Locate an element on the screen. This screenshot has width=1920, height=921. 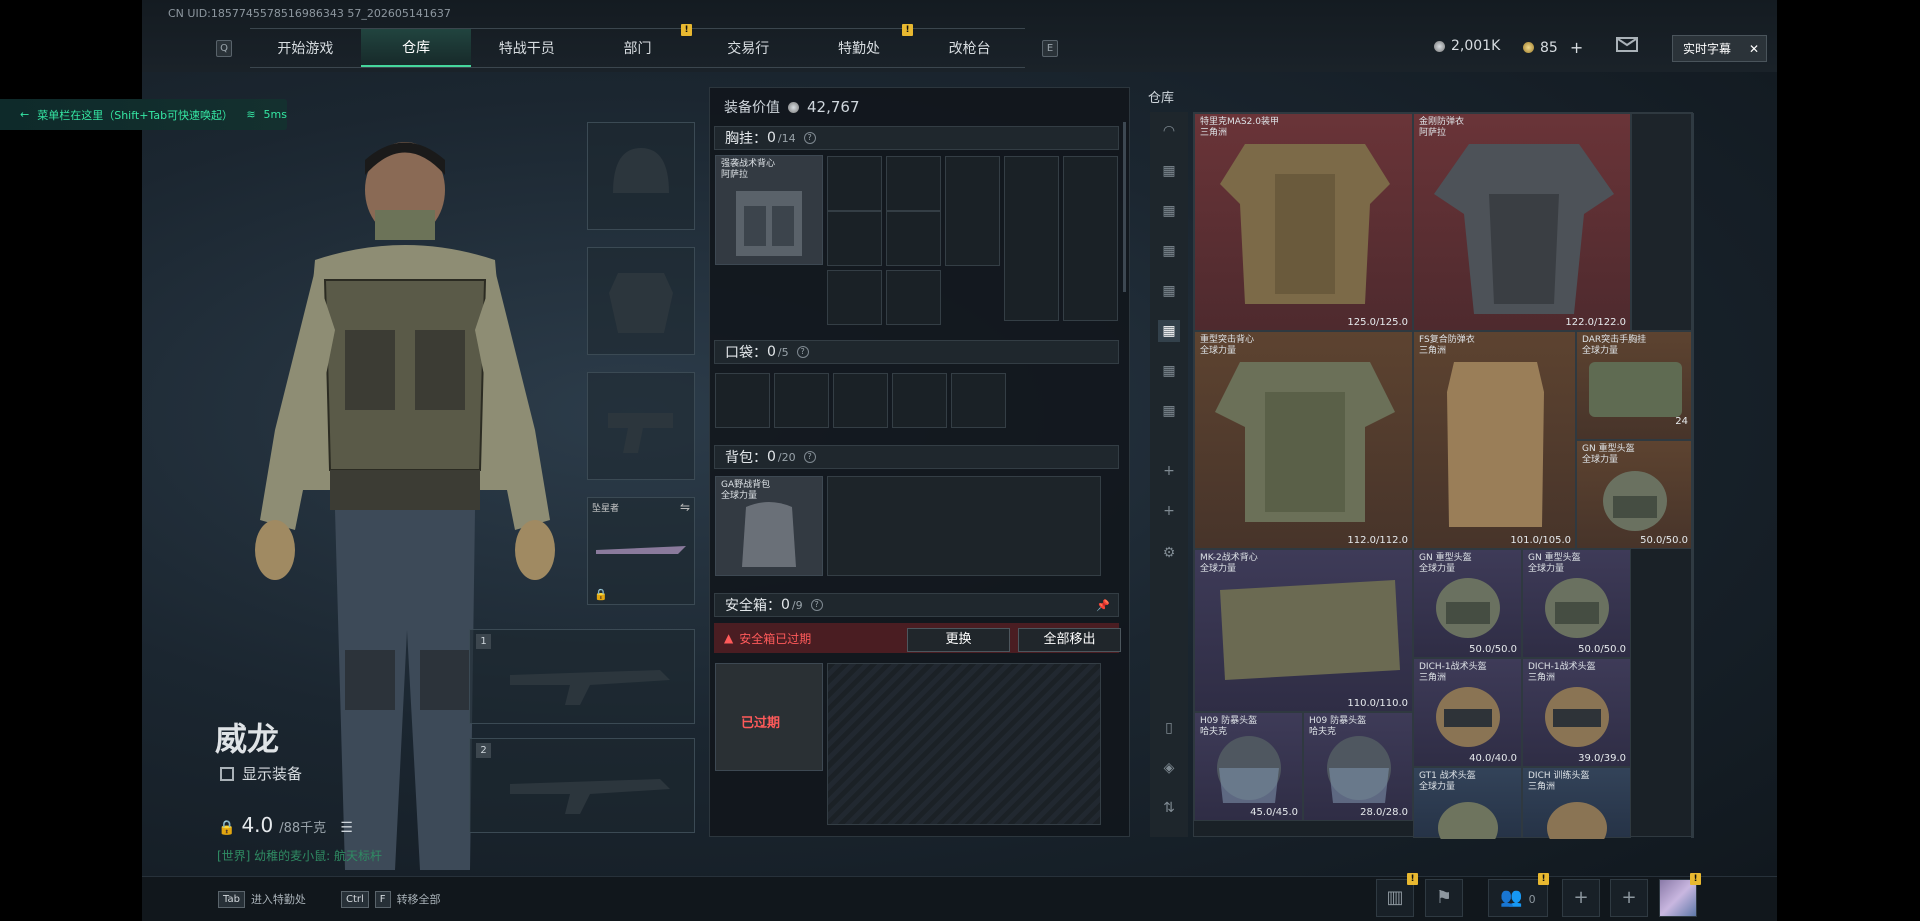
category-7-icon: ▦ is located at coordinates (1169, 411).